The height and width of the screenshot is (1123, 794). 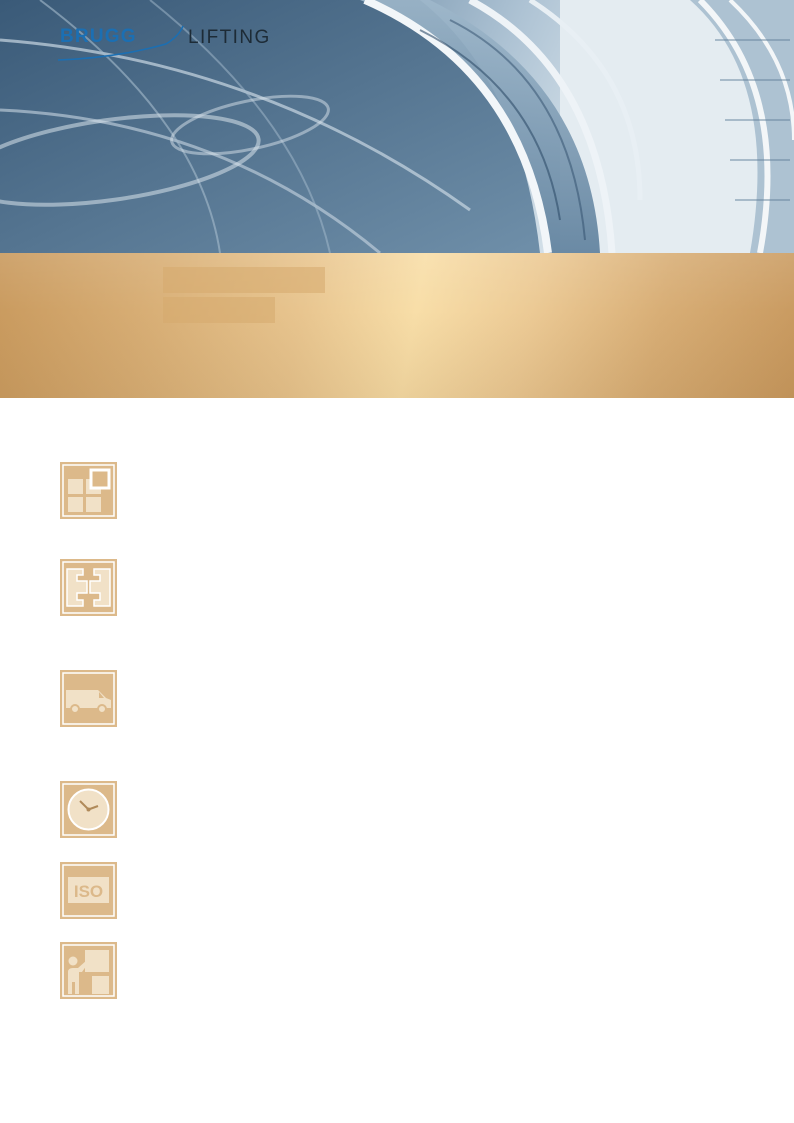 I want to click on title-placeholder, so click(x=244, y=280).